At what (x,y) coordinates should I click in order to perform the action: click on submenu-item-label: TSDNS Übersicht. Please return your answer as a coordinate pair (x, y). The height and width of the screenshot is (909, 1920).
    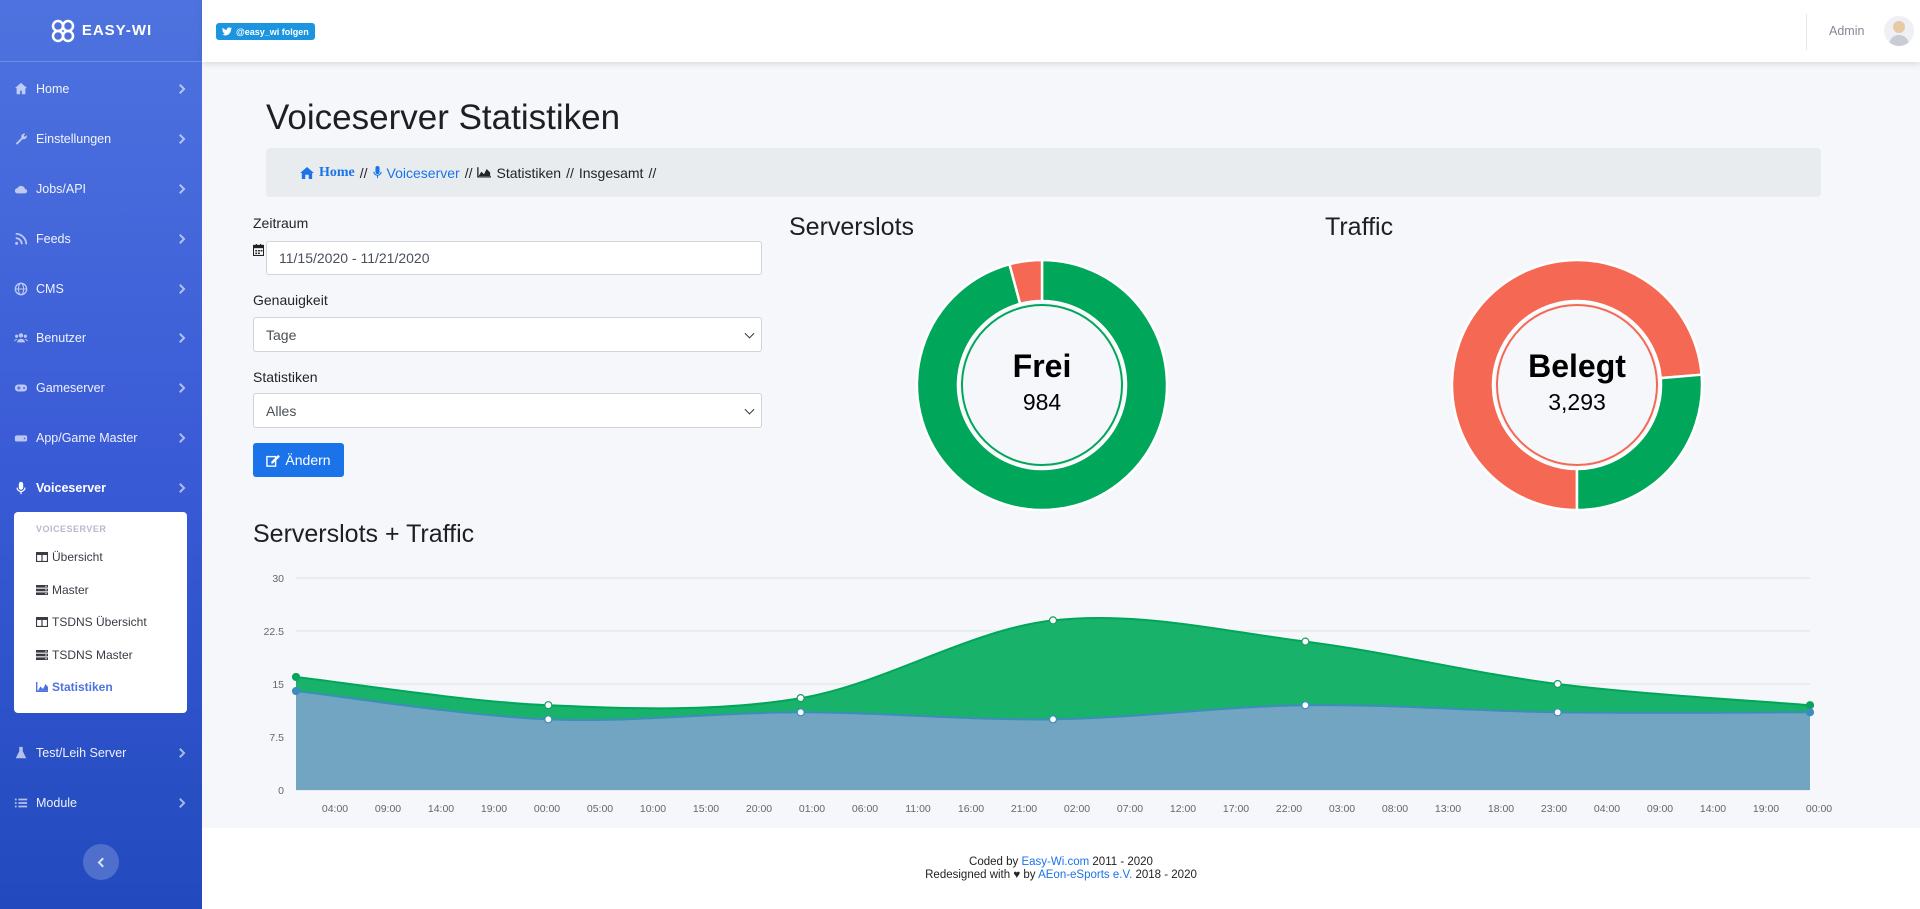
    Looking at the image, I should click on (99, 622).